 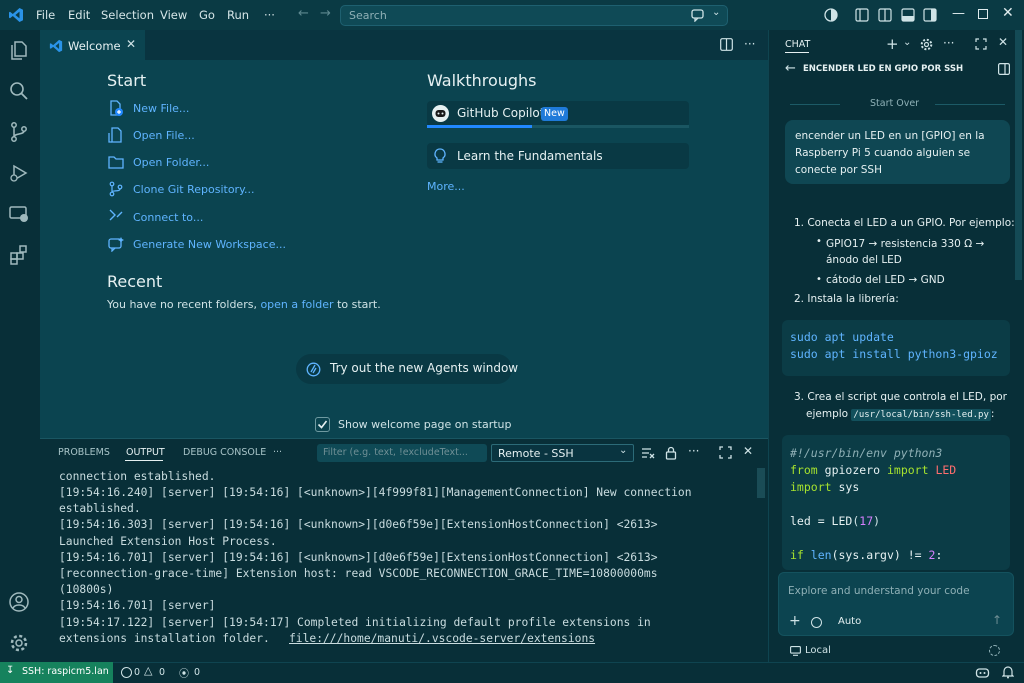 What do you see at coordinates (296, 304) in the screenshot?
I see `open-folder-inline-link: open a folder` at bounding box center [296, 304].